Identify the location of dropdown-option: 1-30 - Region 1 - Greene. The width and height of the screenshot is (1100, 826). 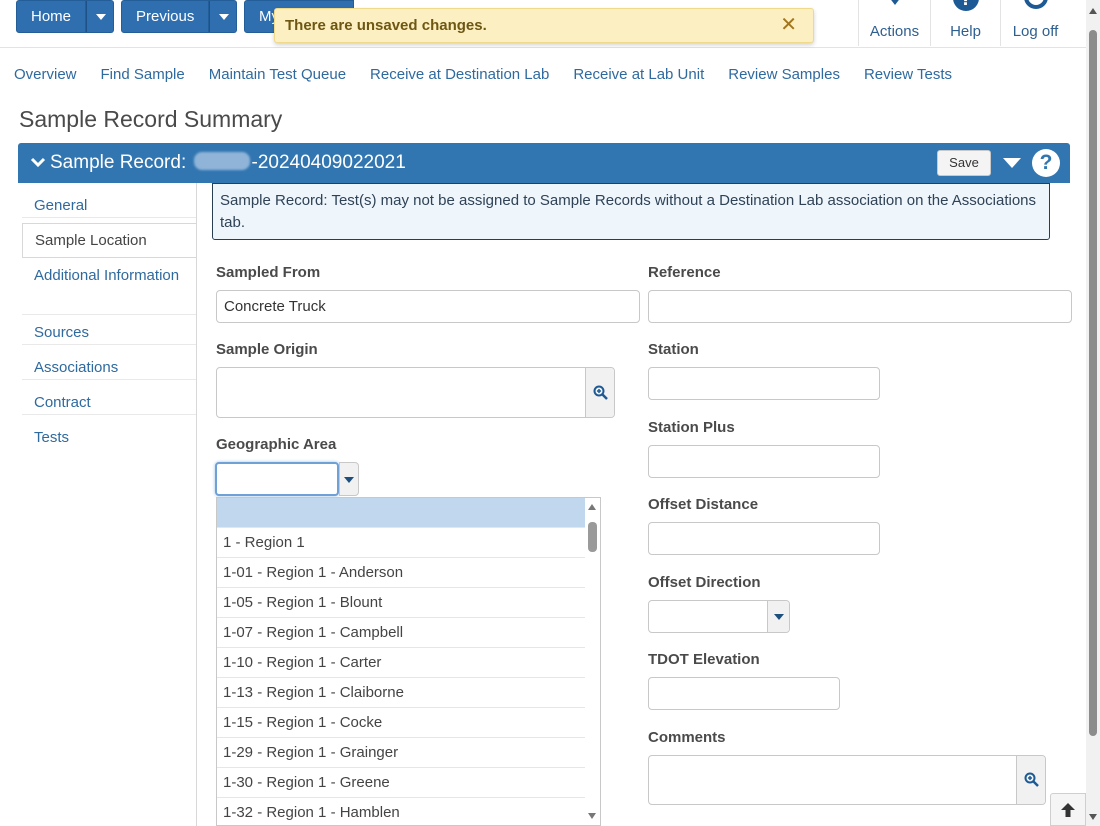
(401, 783).